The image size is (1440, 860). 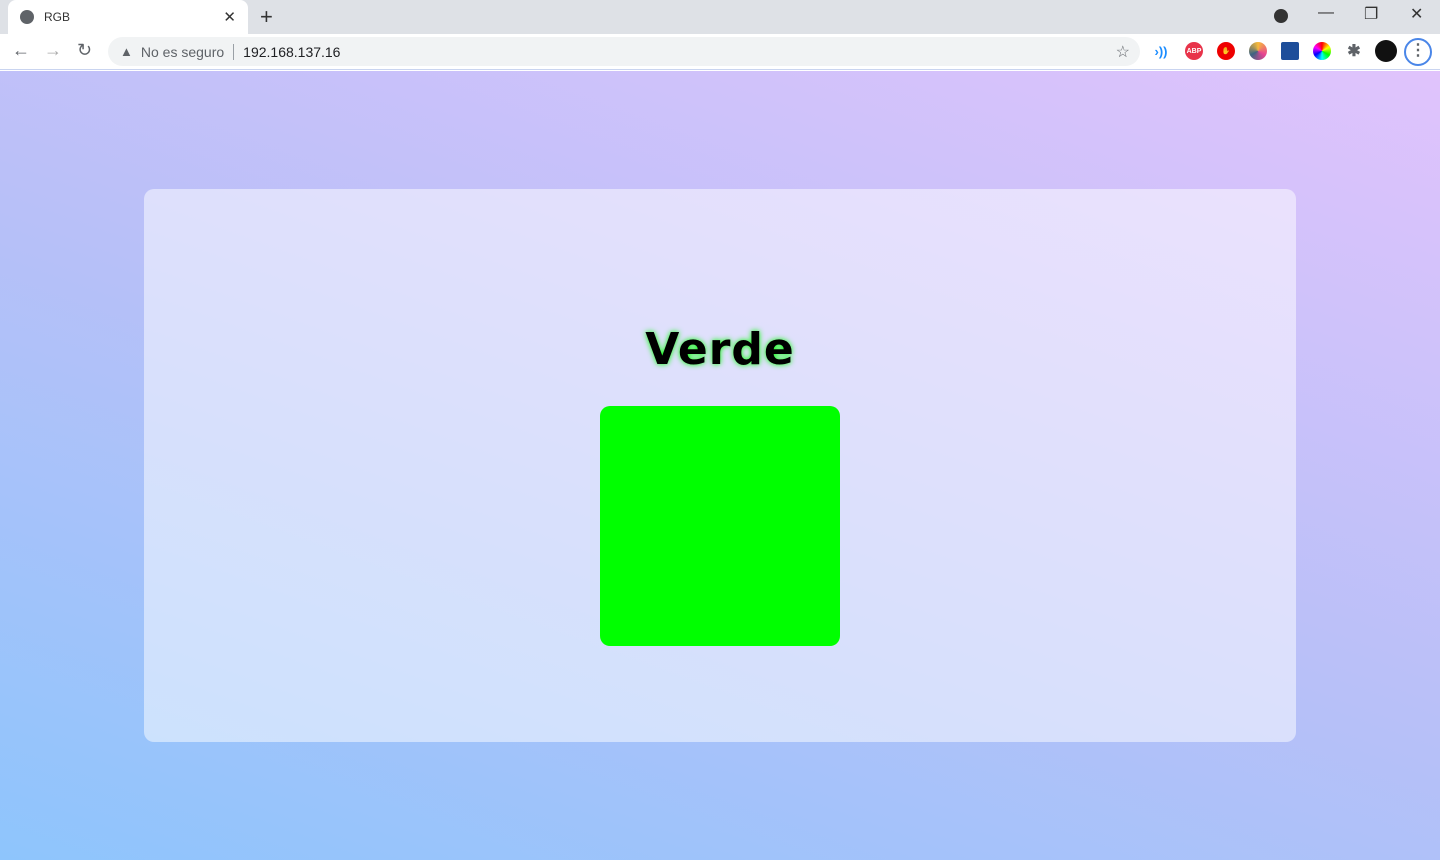 I want to click on close-window-button: ✕, so click(x=1416, y=14).